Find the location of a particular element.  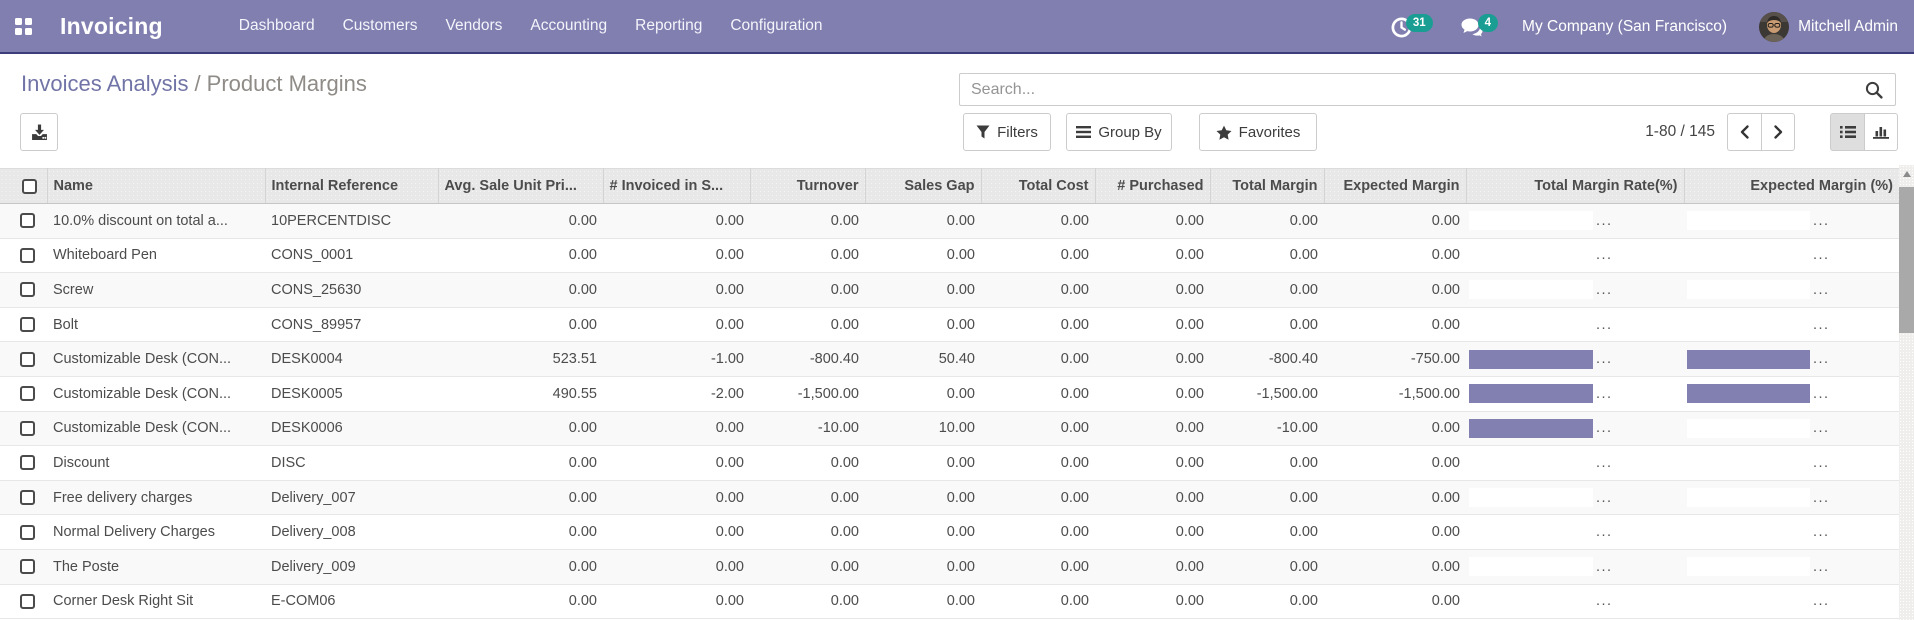

chevron-left-icon is located at coordinates (1744, 132).